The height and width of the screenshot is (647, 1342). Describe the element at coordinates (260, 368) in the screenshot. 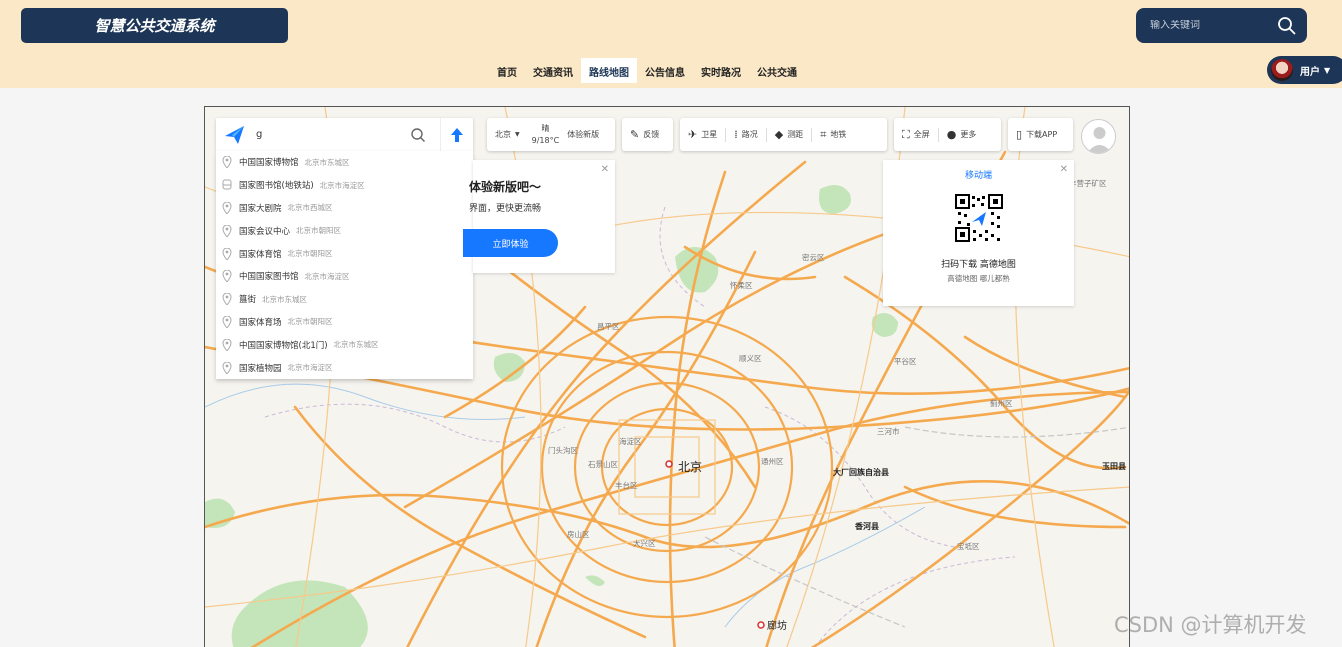

I see `suggestion-name: 国家植物园` at that location.